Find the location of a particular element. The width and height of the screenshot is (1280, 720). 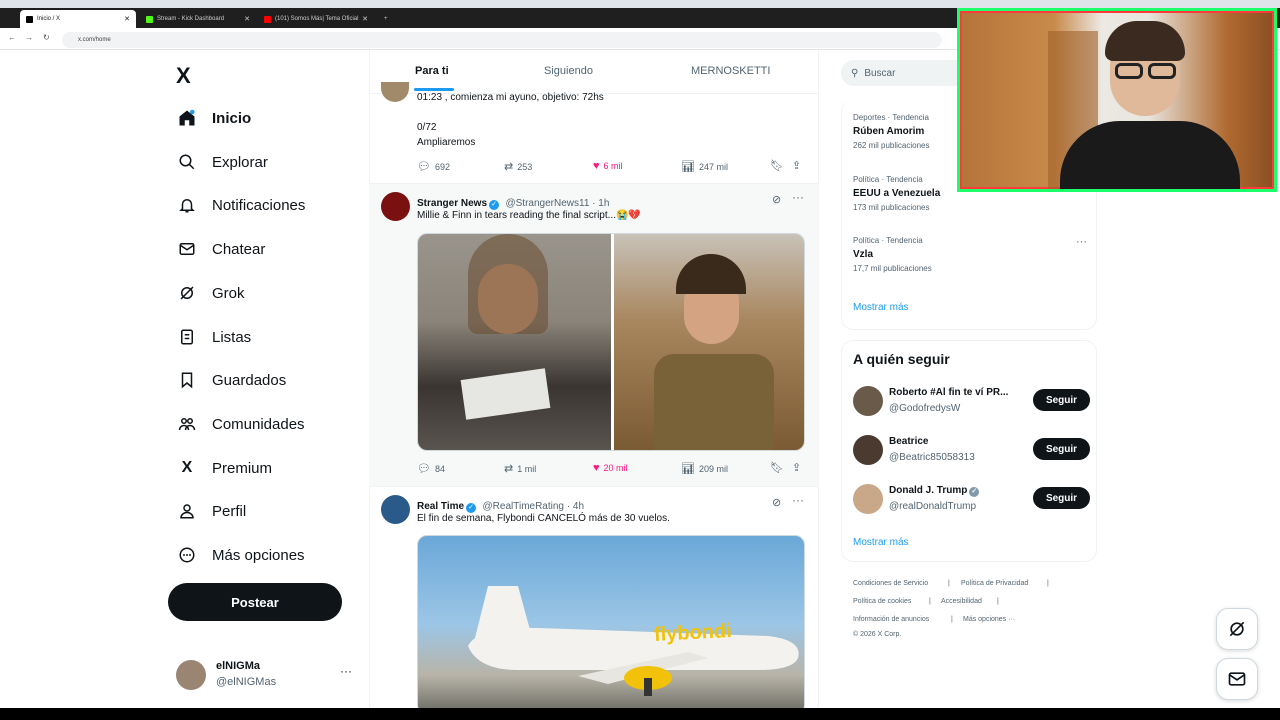

repost-button: ⇄ 1 mil is located at coordinates (520, 468).